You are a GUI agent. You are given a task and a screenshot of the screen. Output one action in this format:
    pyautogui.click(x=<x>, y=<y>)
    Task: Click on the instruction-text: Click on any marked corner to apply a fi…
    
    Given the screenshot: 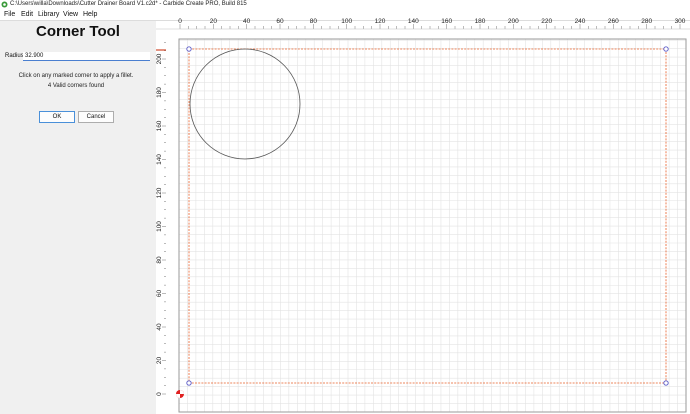 What is the action you would take?
    pyautogui.click(x=76, y=76)
    